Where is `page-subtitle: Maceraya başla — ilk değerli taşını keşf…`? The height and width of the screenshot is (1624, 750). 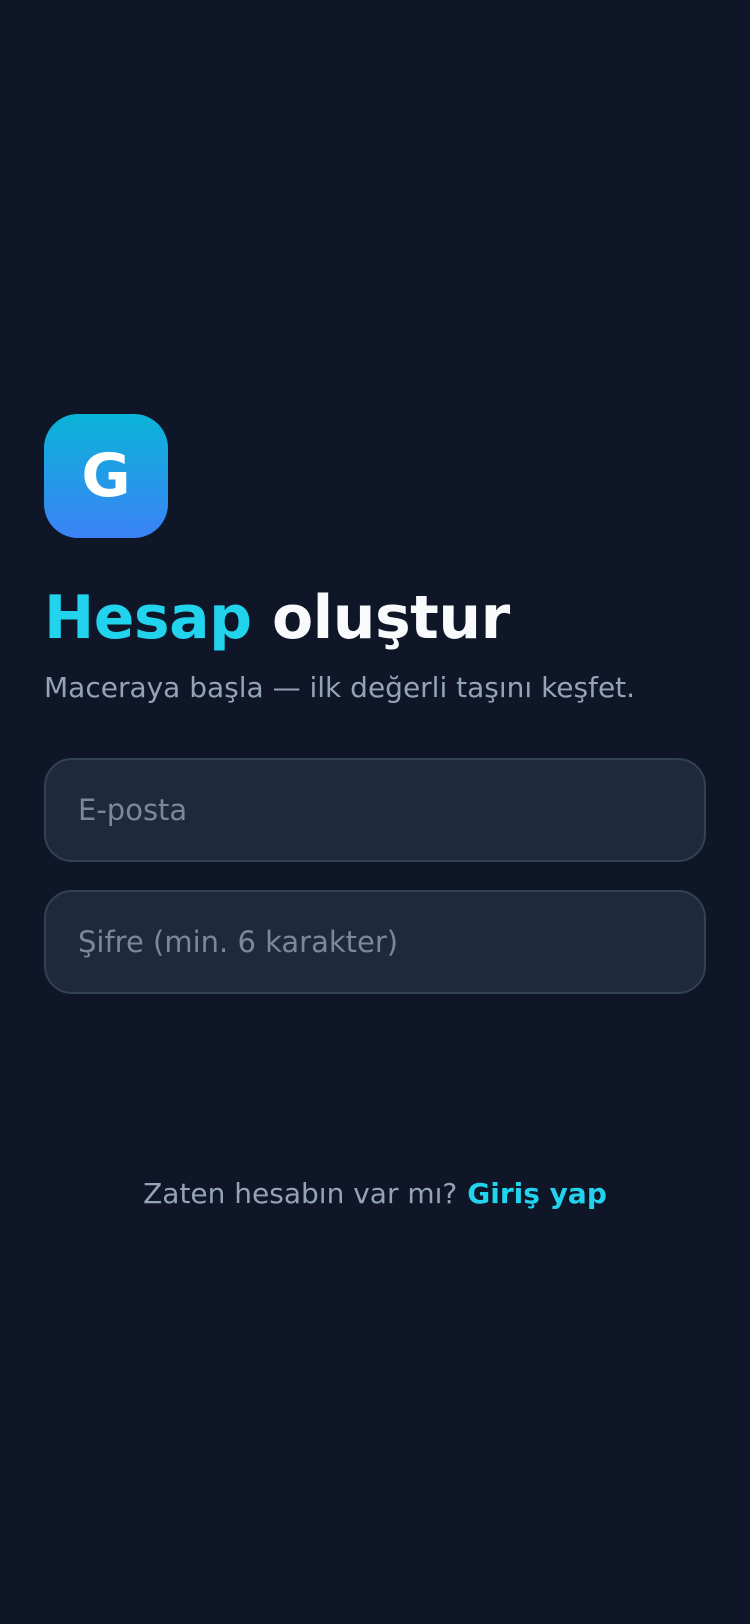
page-subtitle: Maceraya başla — ilk değerli taşını keşf… is located at coordinates (340, 687).